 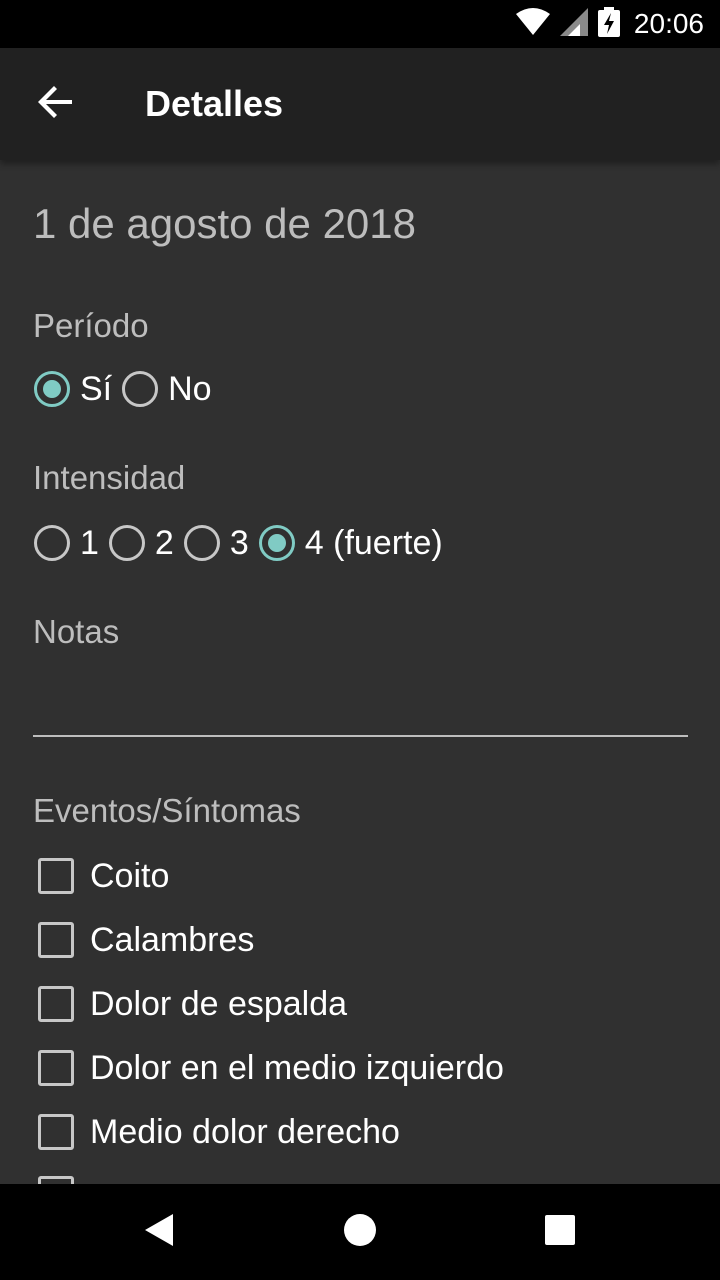 I want to click on nav-recents-button, so click(x=560, y=1232).